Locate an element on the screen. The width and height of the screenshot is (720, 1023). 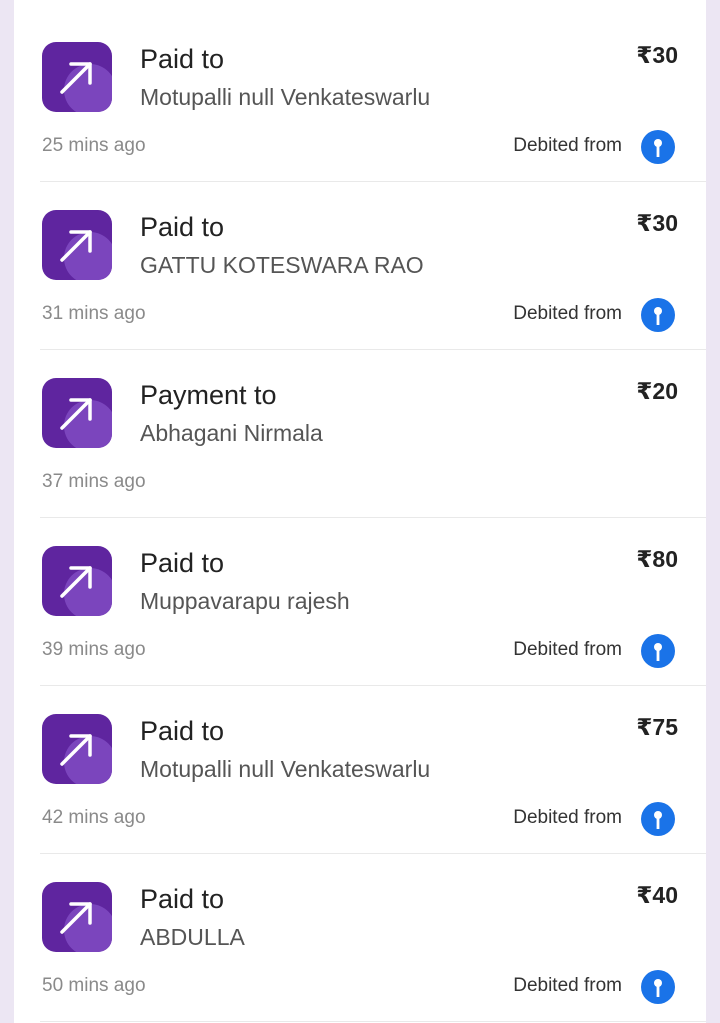
transaction-amount: ₹75 is located at coordinates (657, 727).